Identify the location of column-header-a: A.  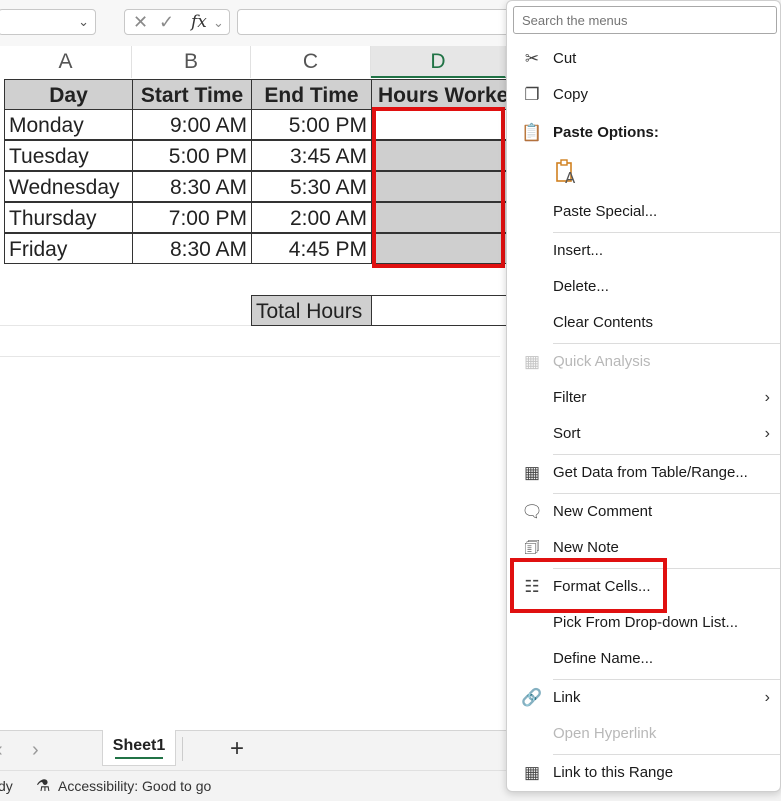
(66, 62).